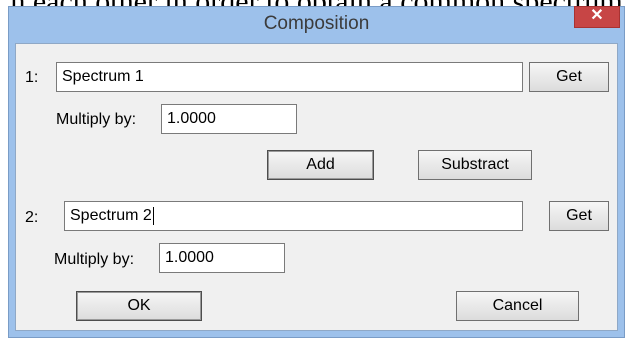 This screenshot has height=343, width=633. What do you see at coordinates (517, 306) in the screenshot?
I see `cancel-button: Cancel` at bounding box center [517, 306].